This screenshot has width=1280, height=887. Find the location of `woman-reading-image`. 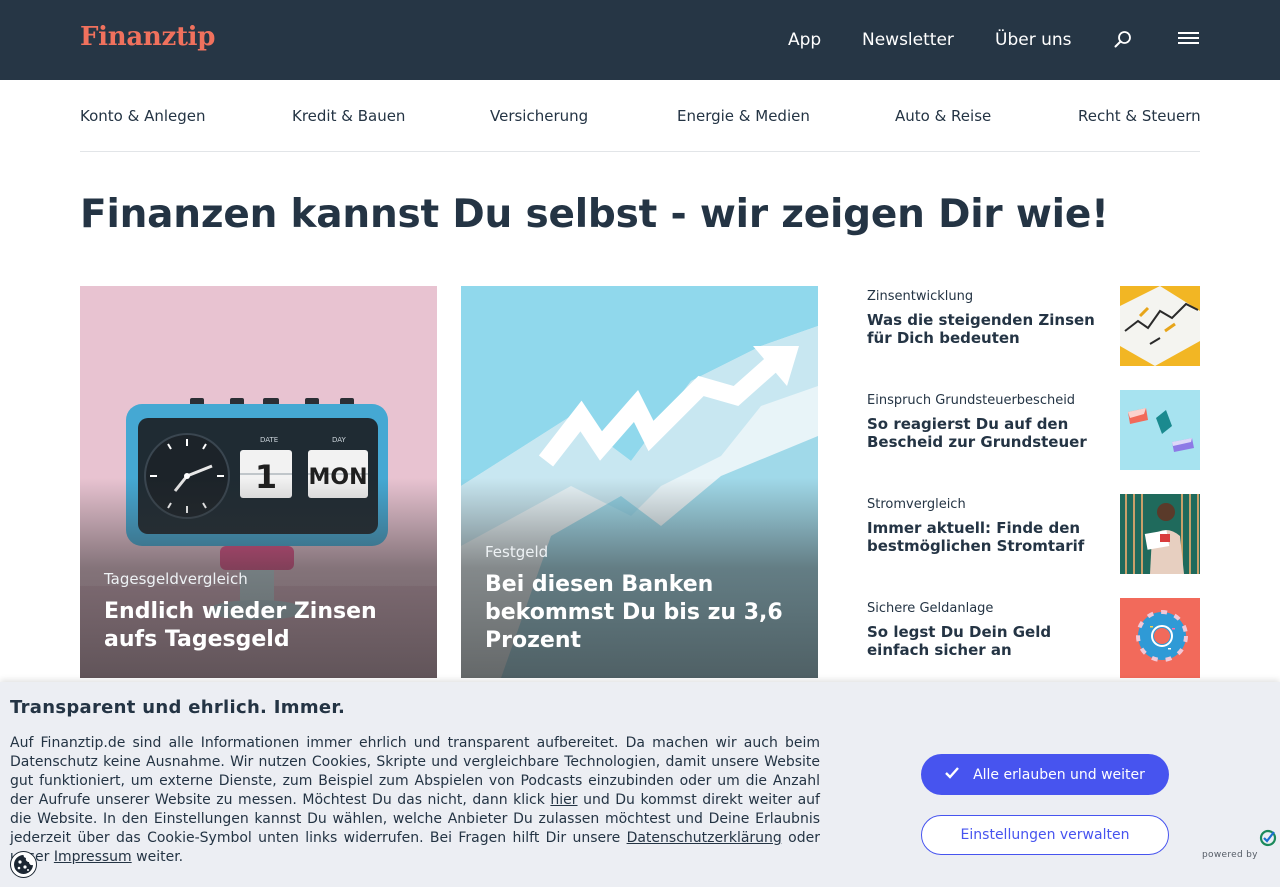

woman-reading-image is located at coordinates (1160, 534).